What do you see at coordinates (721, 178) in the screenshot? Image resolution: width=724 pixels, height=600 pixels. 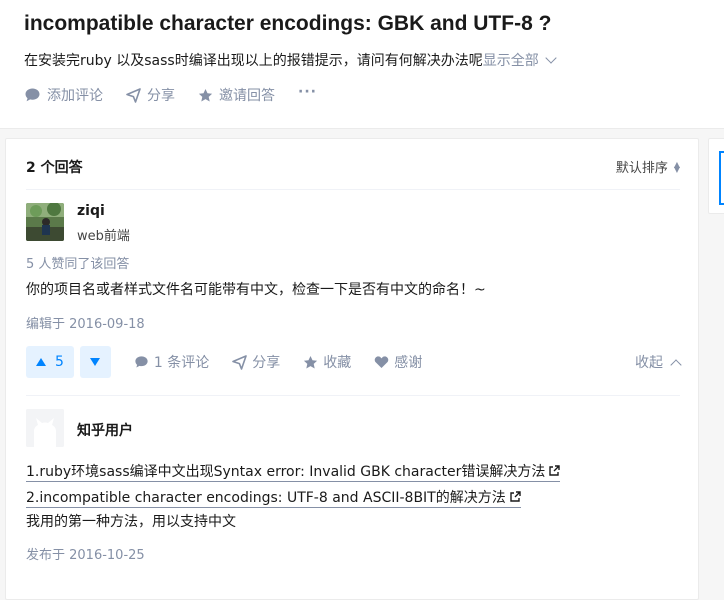 I see `side-panel-icon` at bounding box center [721, 178].